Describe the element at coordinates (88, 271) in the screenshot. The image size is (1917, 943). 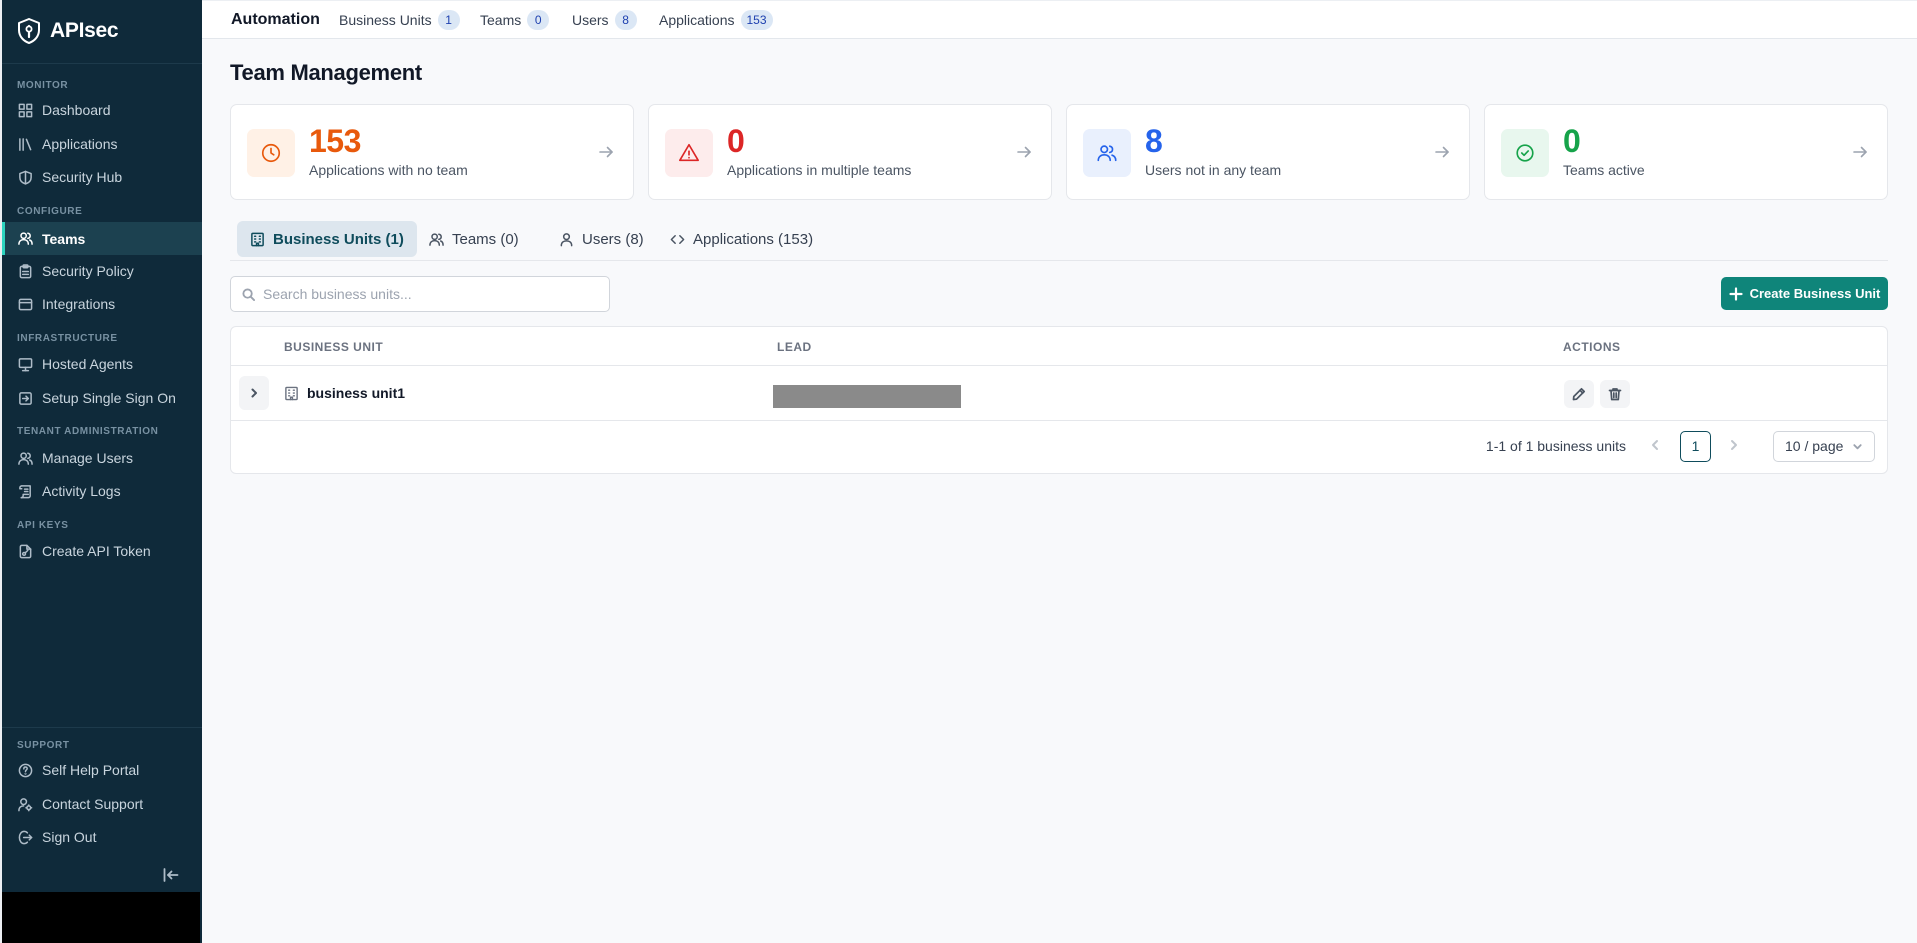
I see `sidebar-item-label: Security Policy` at that location.